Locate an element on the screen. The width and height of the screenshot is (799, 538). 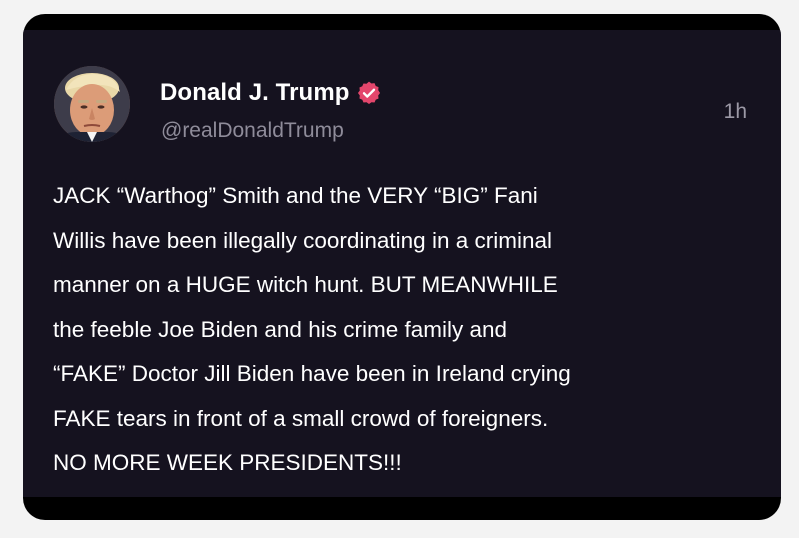
author-handle: @realDonaldTrump is located at coordinates (252, 131).